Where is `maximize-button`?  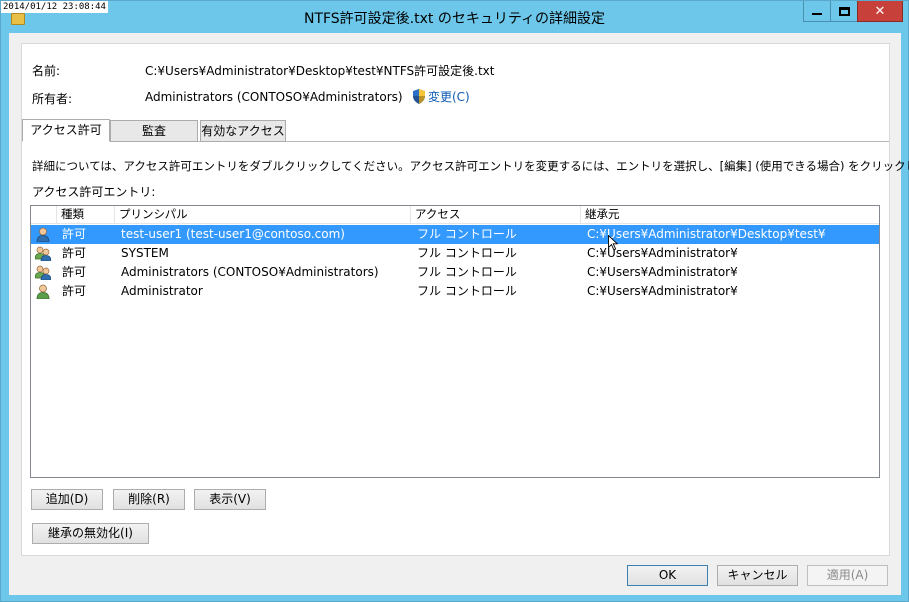 maximize-button is located at coordinates (844, 11).